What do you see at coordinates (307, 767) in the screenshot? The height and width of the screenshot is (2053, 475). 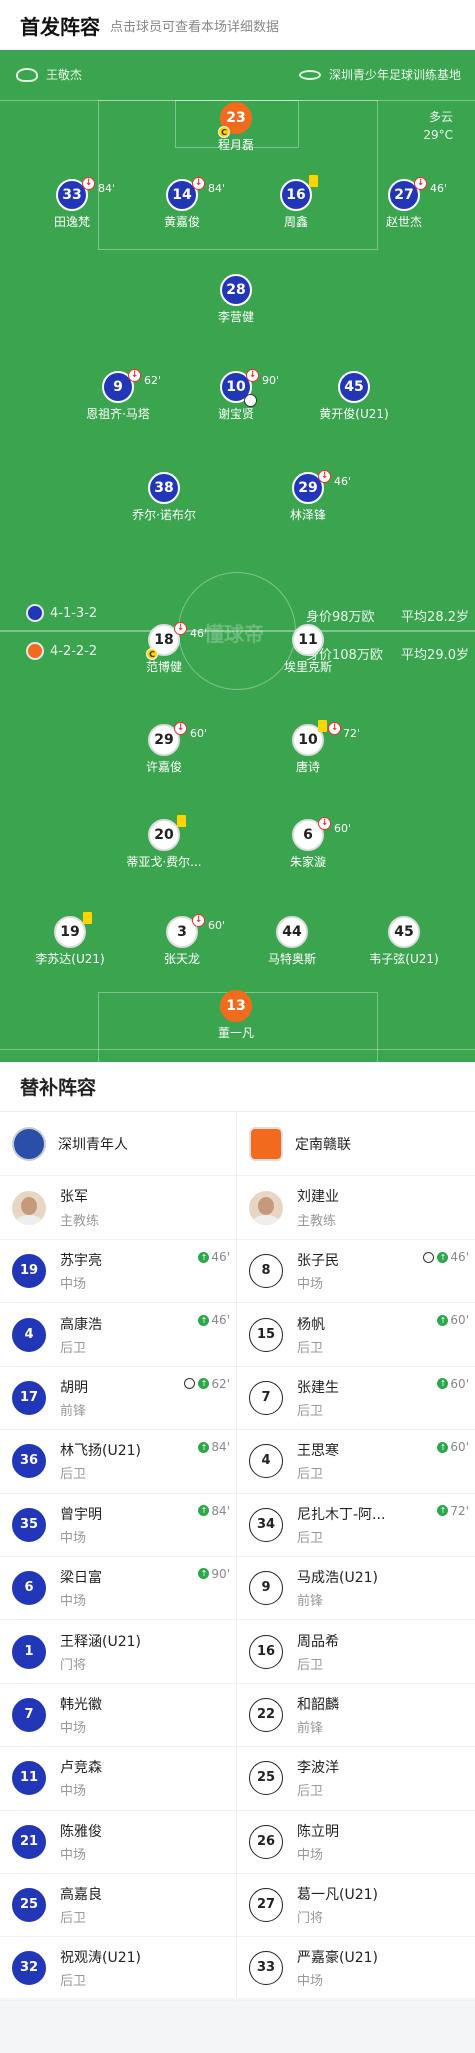 I see `player-name: 唐诗` at bounding box center [307, 767].